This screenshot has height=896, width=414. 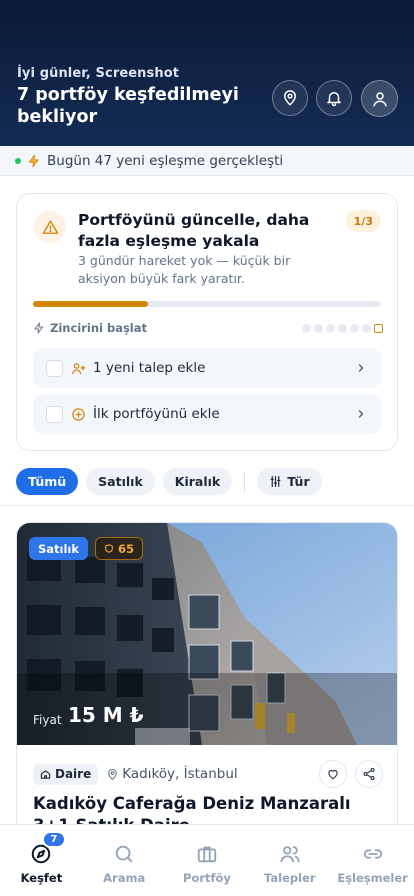 I want to click on nav-label: Talepler, so click(x=290, y=878).